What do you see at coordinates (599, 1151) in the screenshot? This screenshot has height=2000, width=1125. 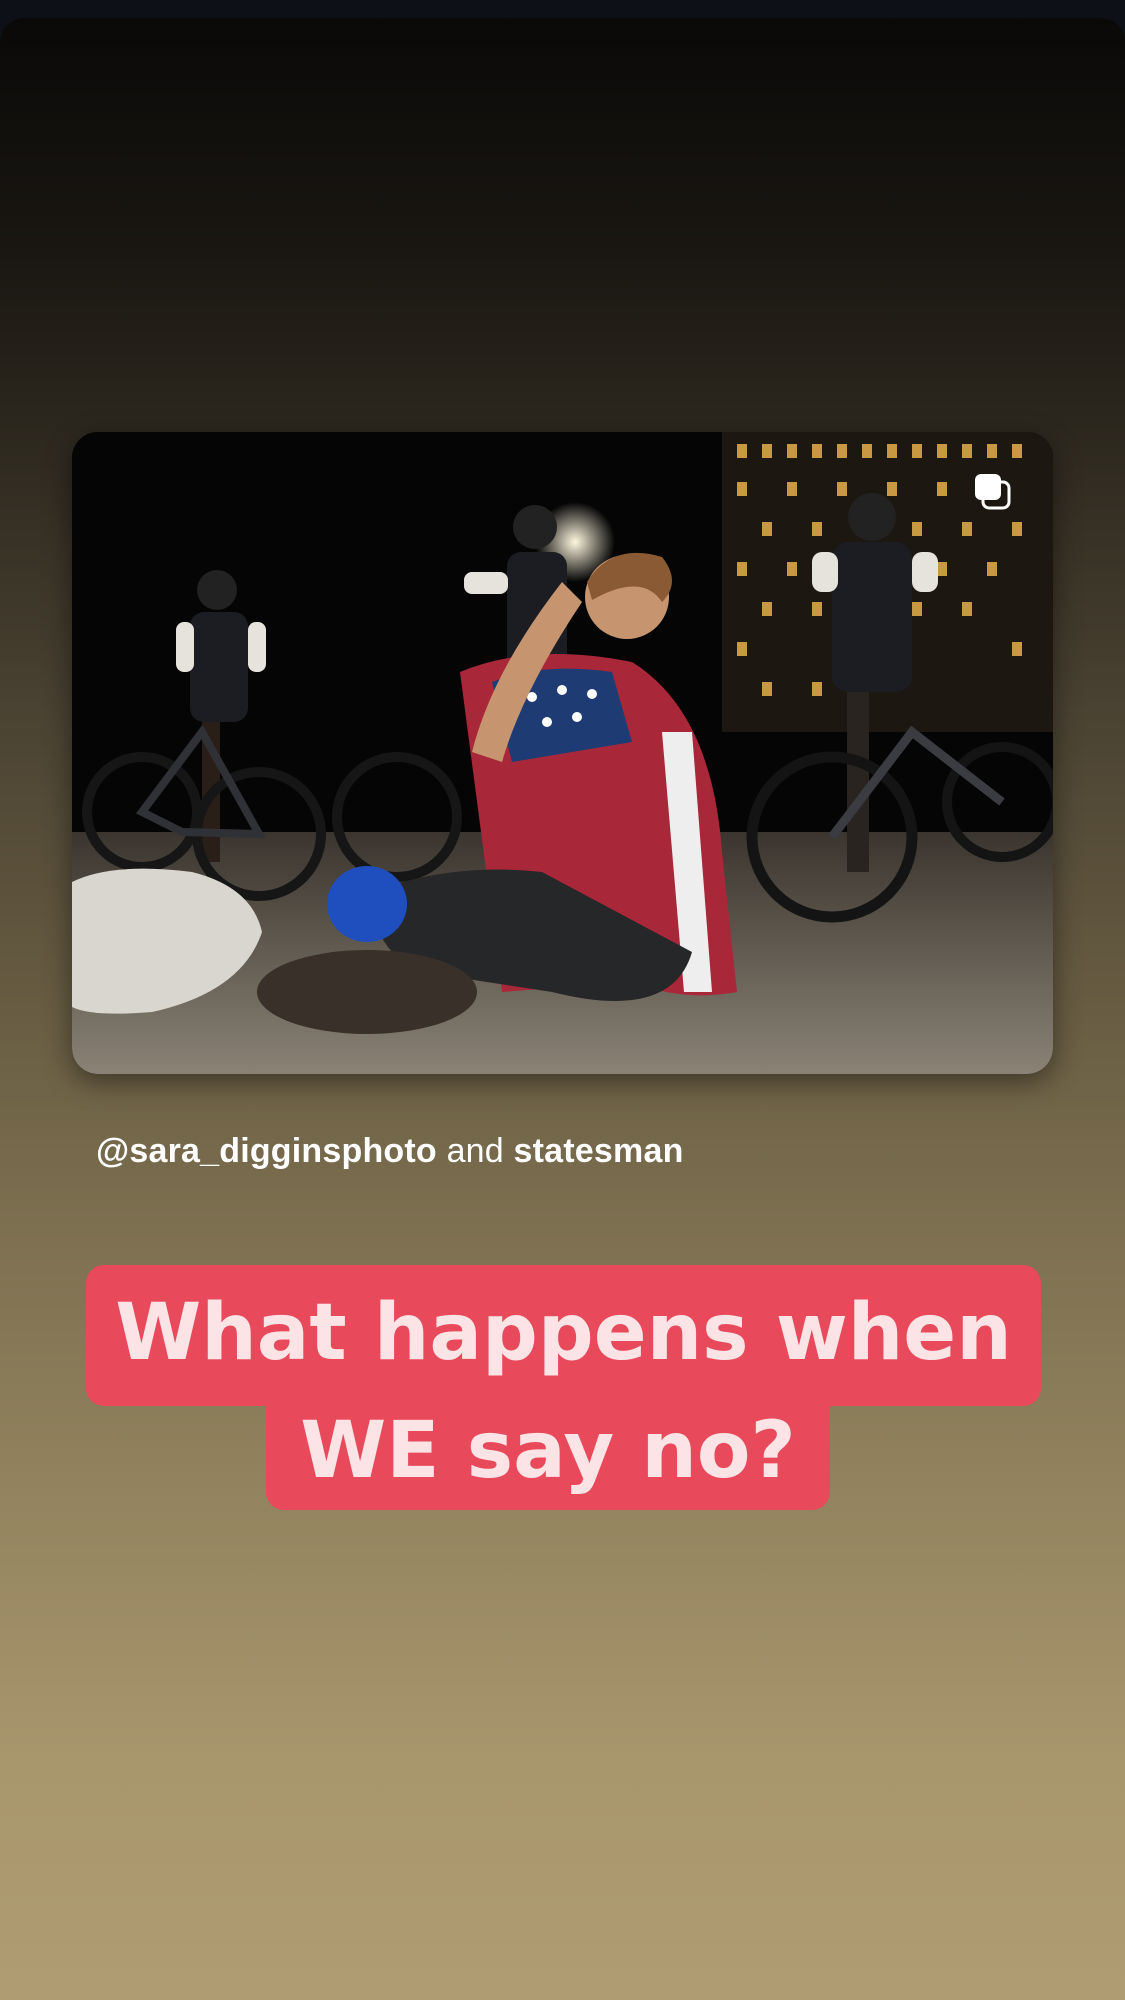 I see `credit-account-2: statesman` at bounding box center [599, 1151].